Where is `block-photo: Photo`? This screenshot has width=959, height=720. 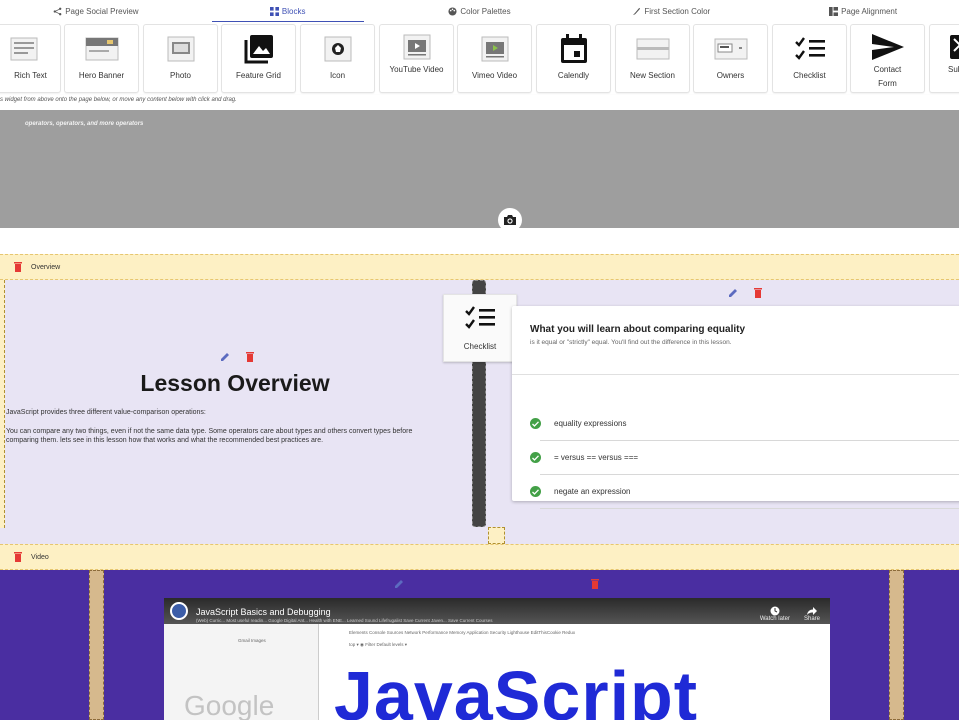
block-photo: Photo is located at coordinates (180, 58).